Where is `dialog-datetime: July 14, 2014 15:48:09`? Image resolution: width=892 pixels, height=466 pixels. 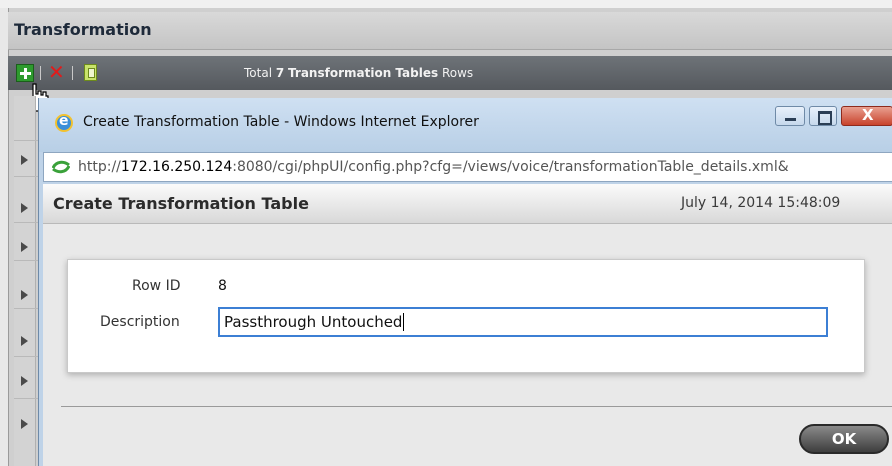 dialog-datetime: July 14, 2014 15:48:09 is located at coordinates (761, 203).